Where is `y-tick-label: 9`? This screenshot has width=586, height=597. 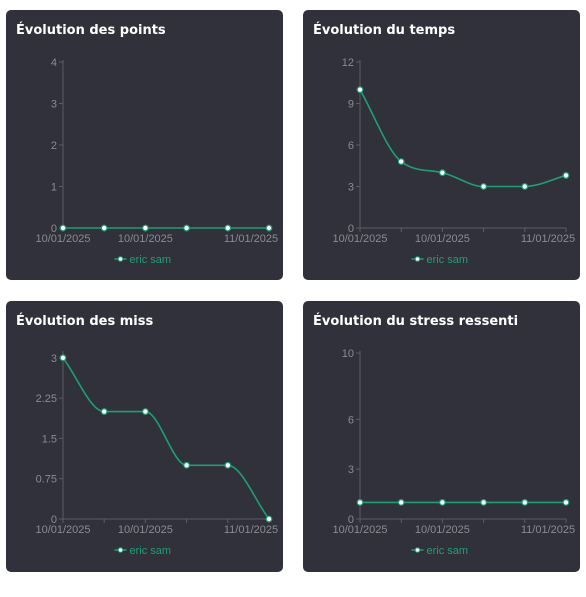
y-tick-label: 9 is located at coordinates (351, 105).